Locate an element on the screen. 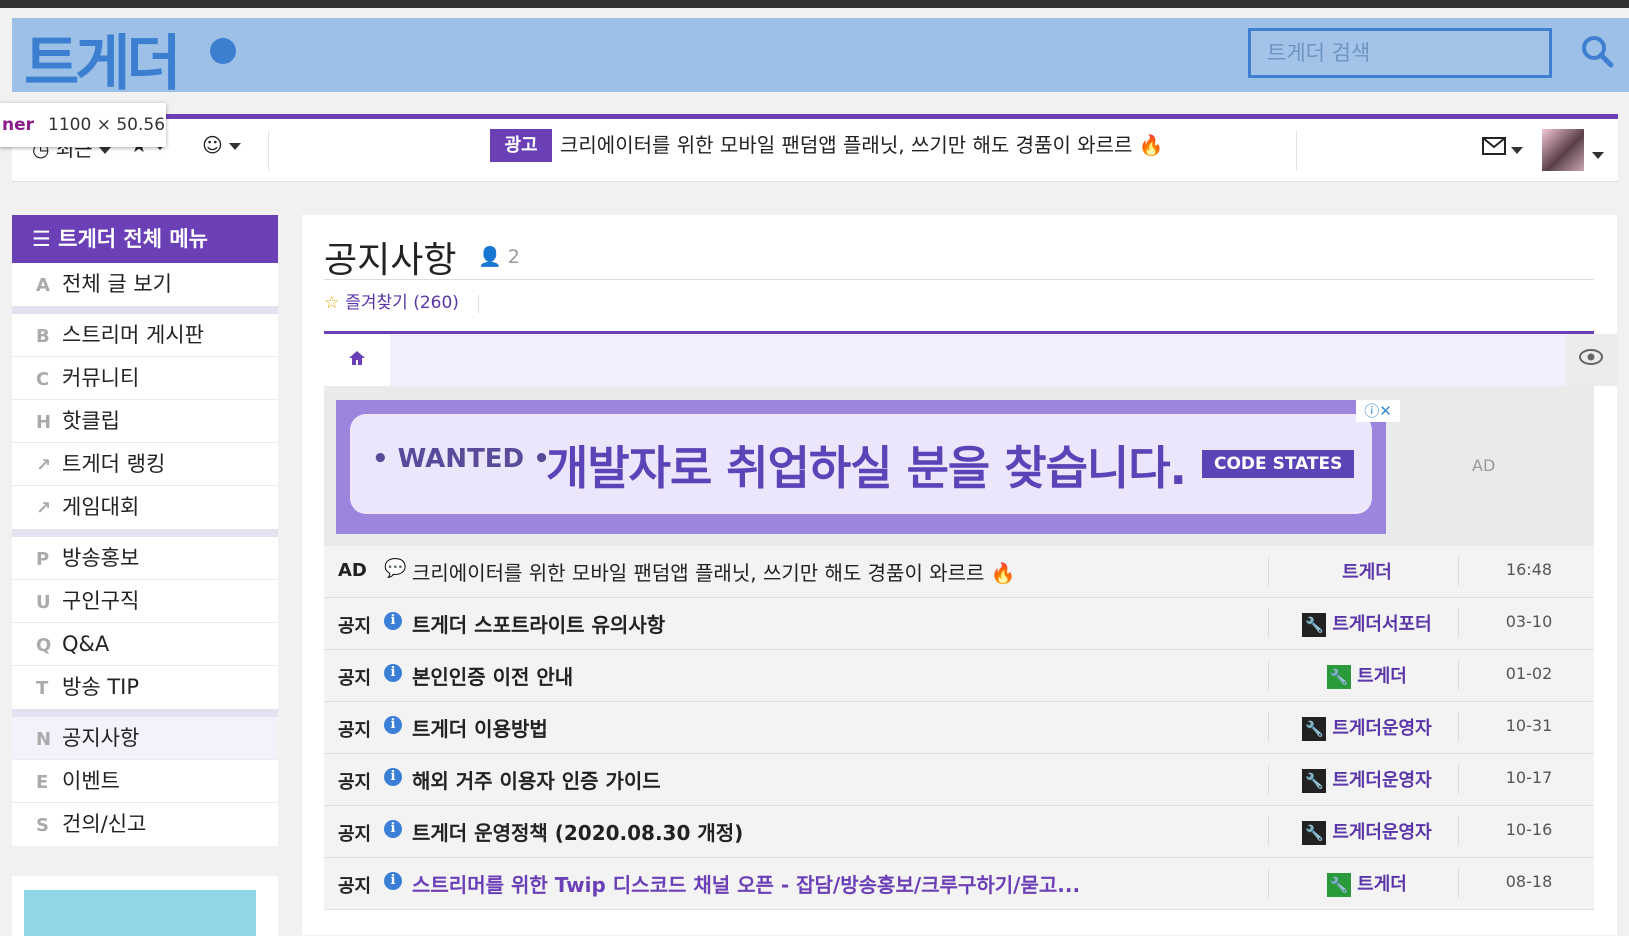 The width and height of the screenshot is (1629, 936). online-users: 👤 2 is located at coordinates (499, 256).